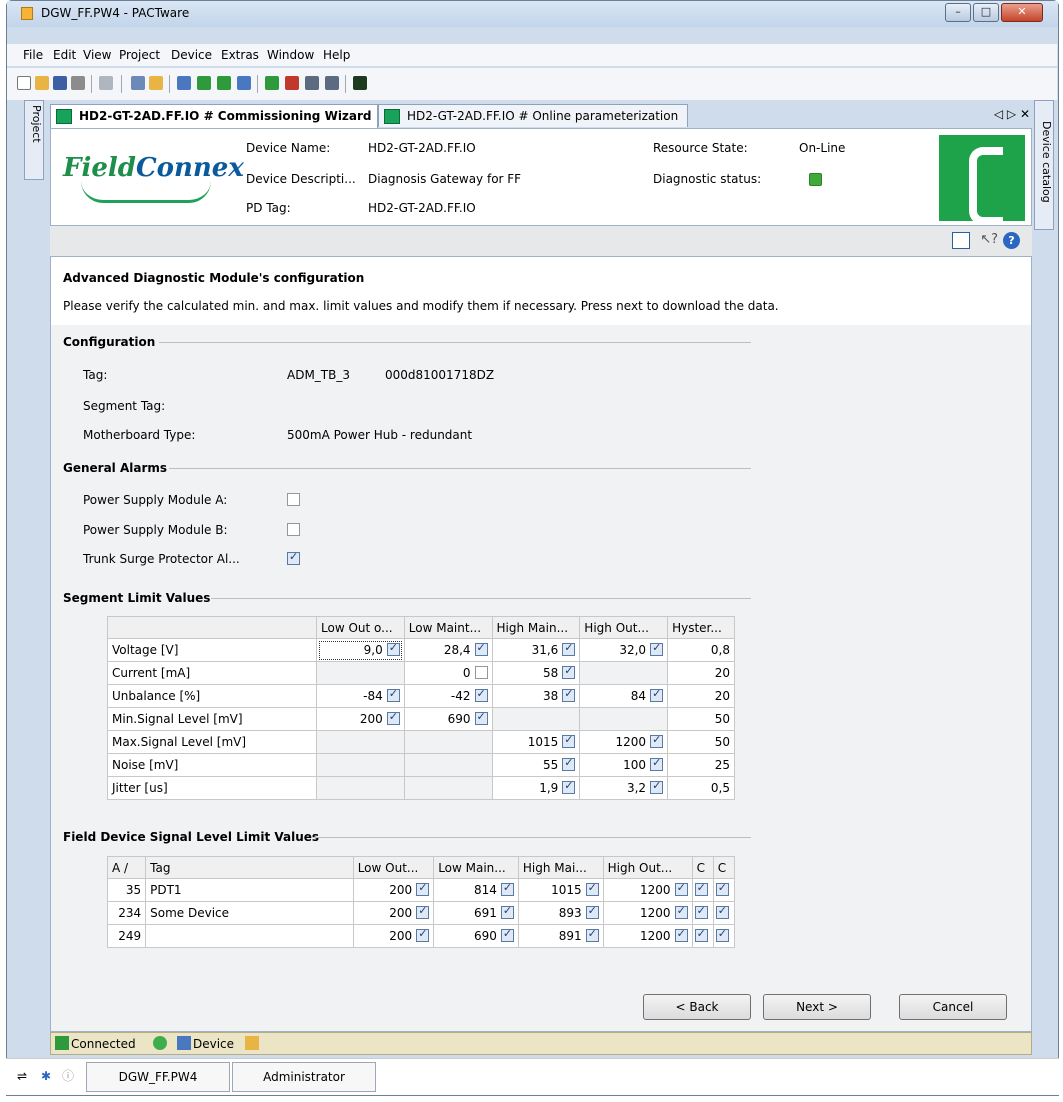  What do you see at coordinates (550, 696) in the screenshot?
I see `limit-value: 38` at bounding box center [550, 696].